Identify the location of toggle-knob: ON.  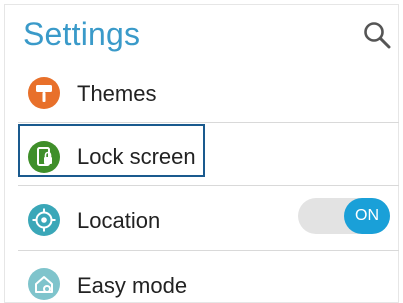
(367, 216).